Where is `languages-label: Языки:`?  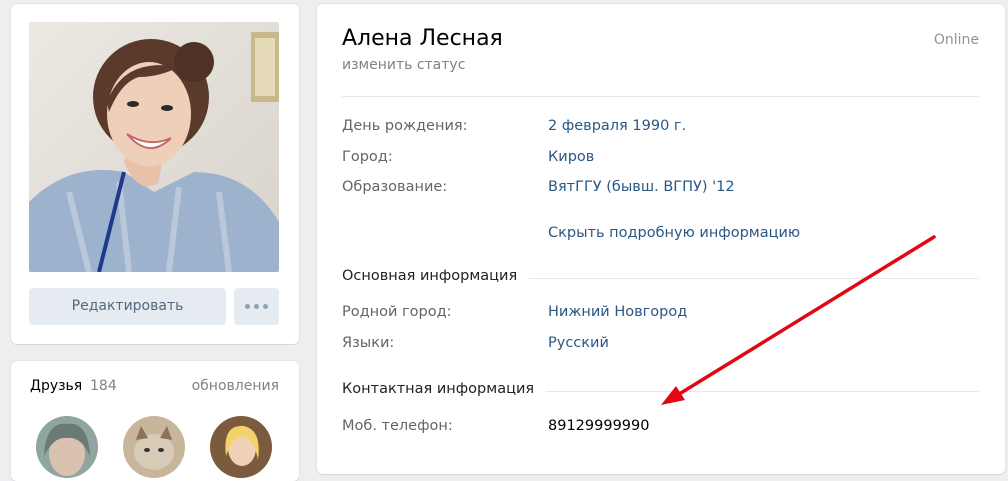
languages-label: Языки: is located at coordinates (368, 343).